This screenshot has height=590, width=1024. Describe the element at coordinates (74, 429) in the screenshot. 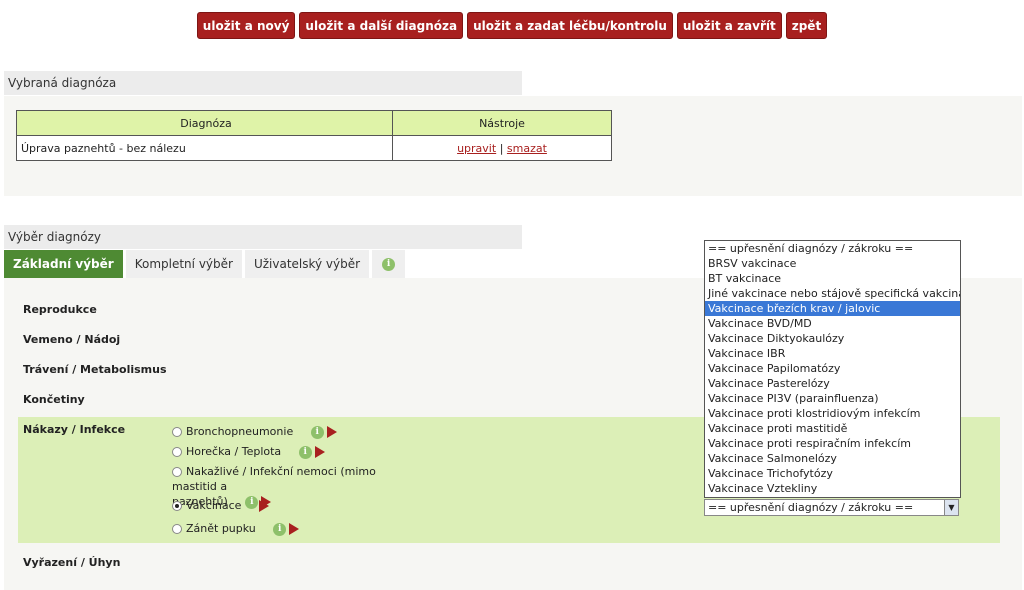

I see `category-infections: Nákazy / Infekce` at that location.